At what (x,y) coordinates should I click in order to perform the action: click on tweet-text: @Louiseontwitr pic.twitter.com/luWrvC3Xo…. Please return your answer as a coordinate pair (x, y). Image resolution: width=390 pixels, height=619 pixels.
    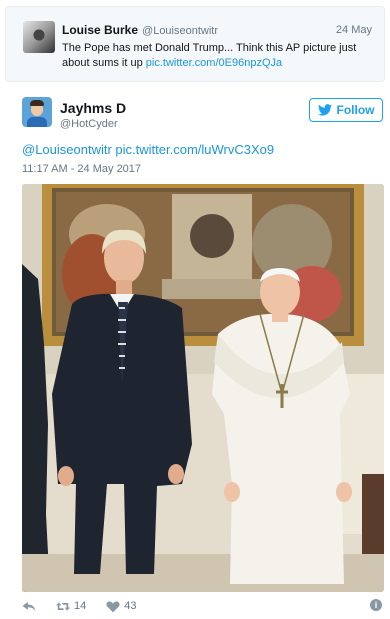
    Looking at the image, I should click on (148, 149).